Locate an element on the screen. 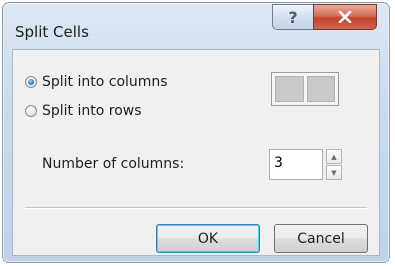 The width and height of the screenshot is (395, 269). arrow-down-icon: ▼ is located at coordinates (334, 172).